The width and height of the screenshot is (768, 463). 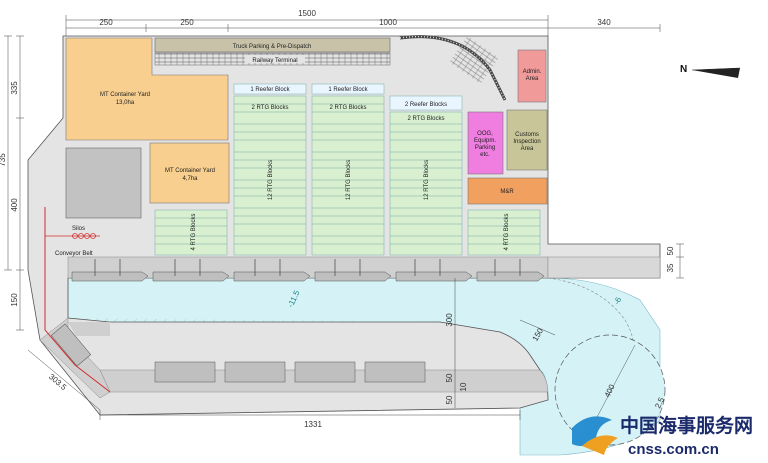 What do you see at coordinates (683, 69) in the screenshot?
I see `north-label: N` at bounding box center [683, 69].